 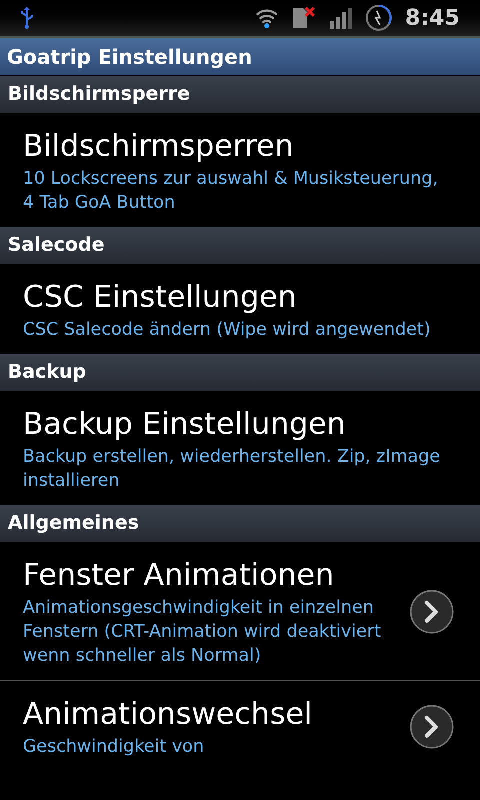 I want to click on wifi-icon, so click(x=267, y=18).